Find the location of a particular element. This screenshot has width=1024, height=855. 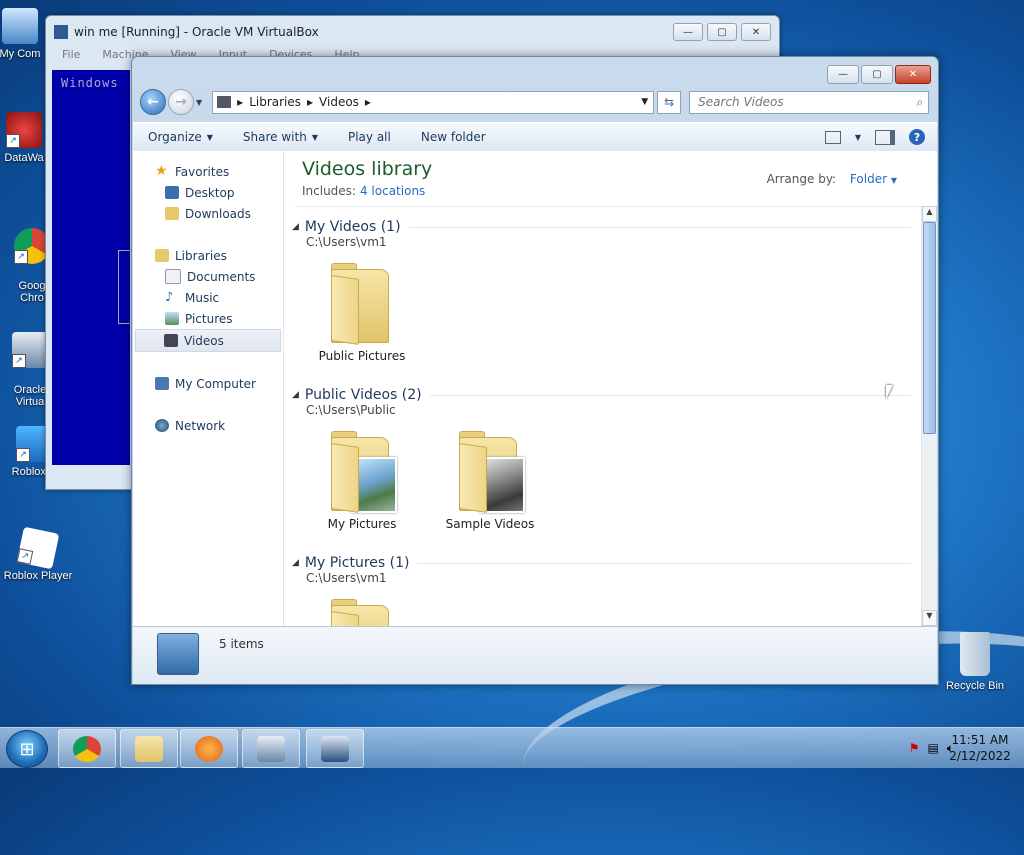

nav-music: ♪ Music is located at coordinates (208, 297).